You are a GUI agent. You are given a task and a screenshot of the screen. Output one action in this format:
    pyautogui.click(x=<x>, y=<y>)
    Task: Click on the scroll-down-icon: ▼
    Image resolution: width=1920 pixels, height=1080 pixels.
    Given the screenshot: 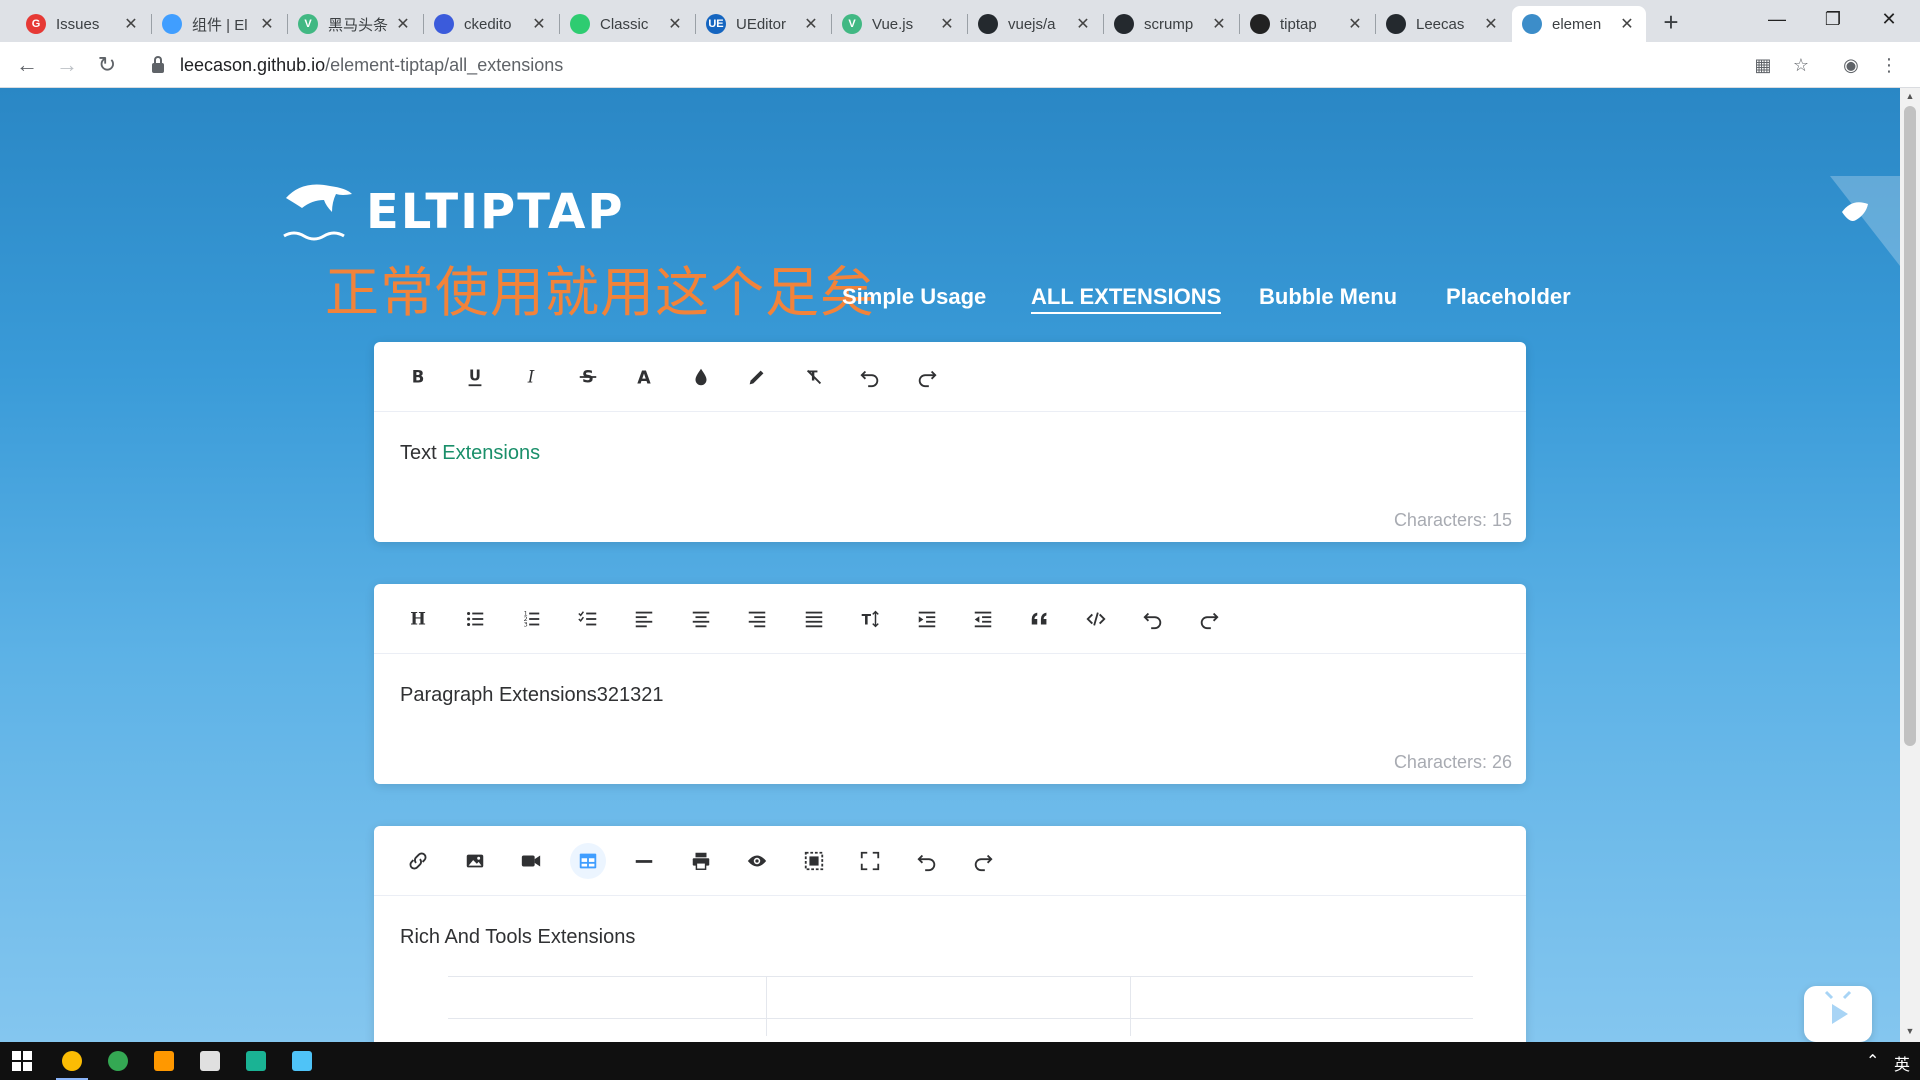 What is the action you would take?
    pyautogui.click(x=1910, y=1031)
    